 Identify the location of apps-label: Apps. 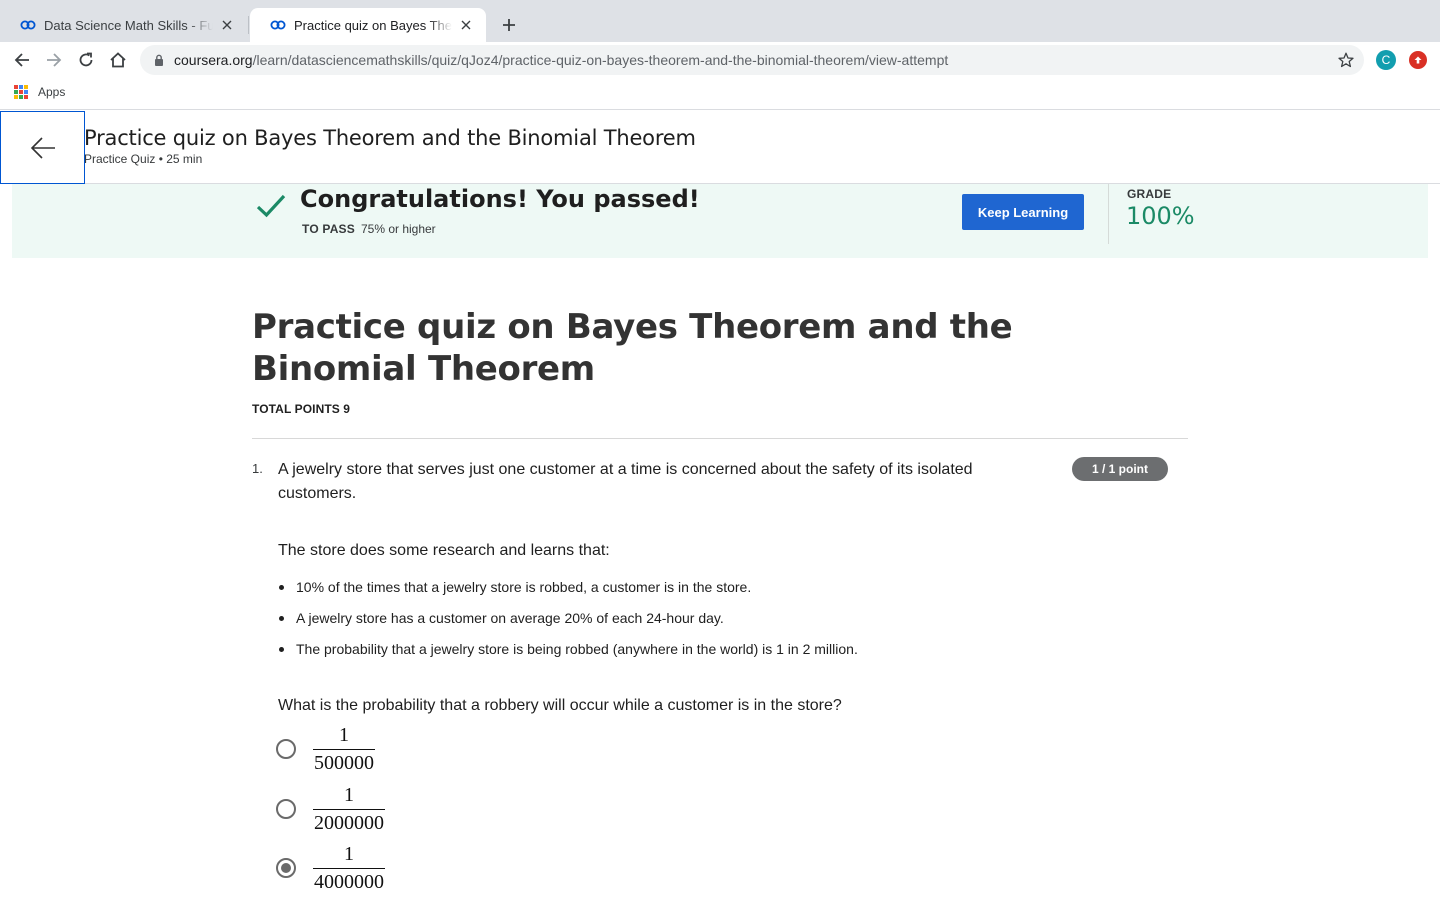
(52, 92).